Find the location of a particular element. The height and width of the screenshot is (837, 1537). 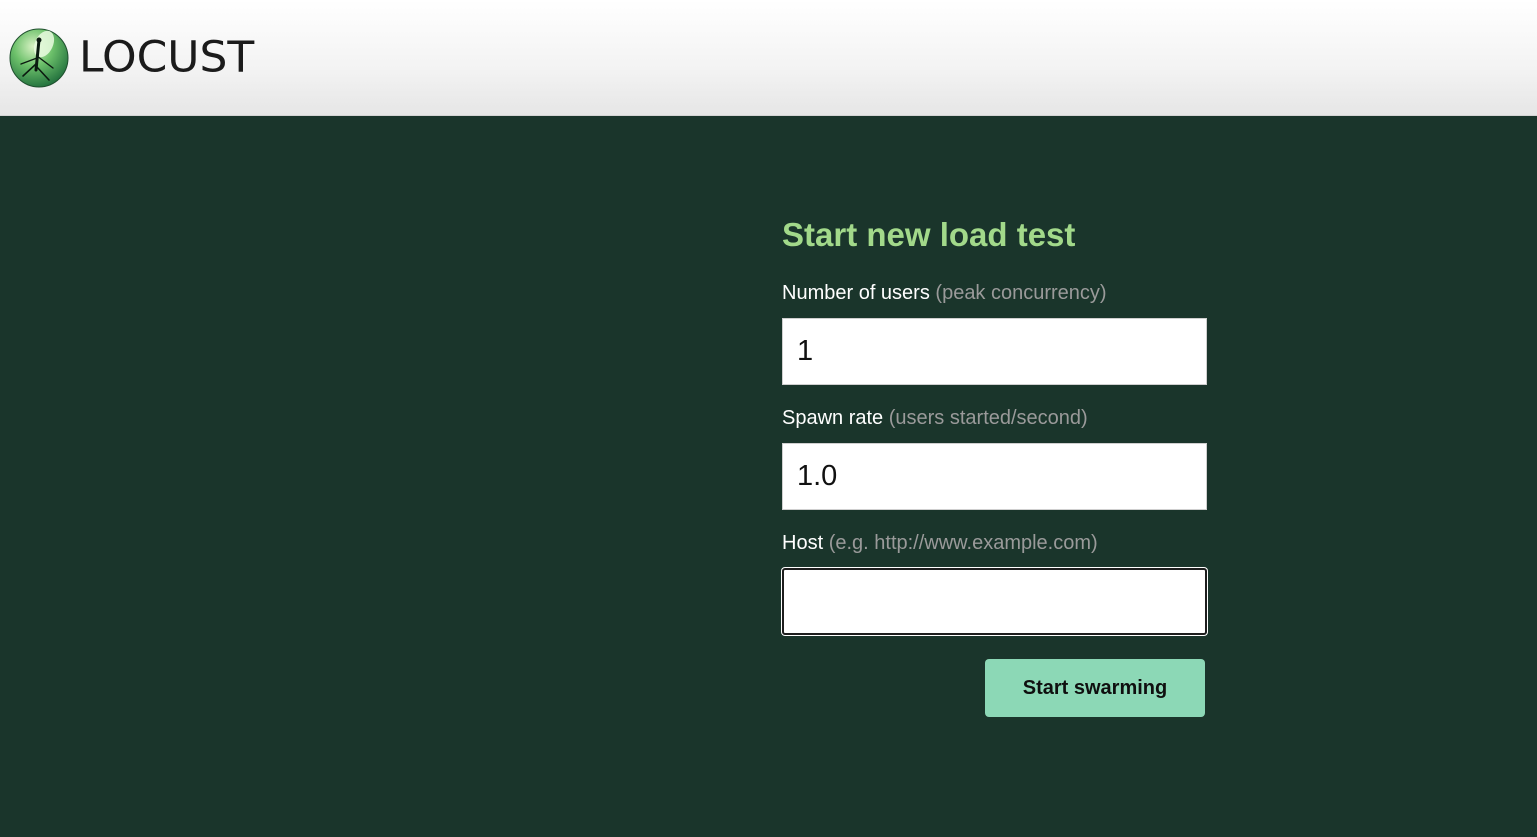

host-label: Host (e.g. http://www.example.com) is located at coordinates (995, 543).